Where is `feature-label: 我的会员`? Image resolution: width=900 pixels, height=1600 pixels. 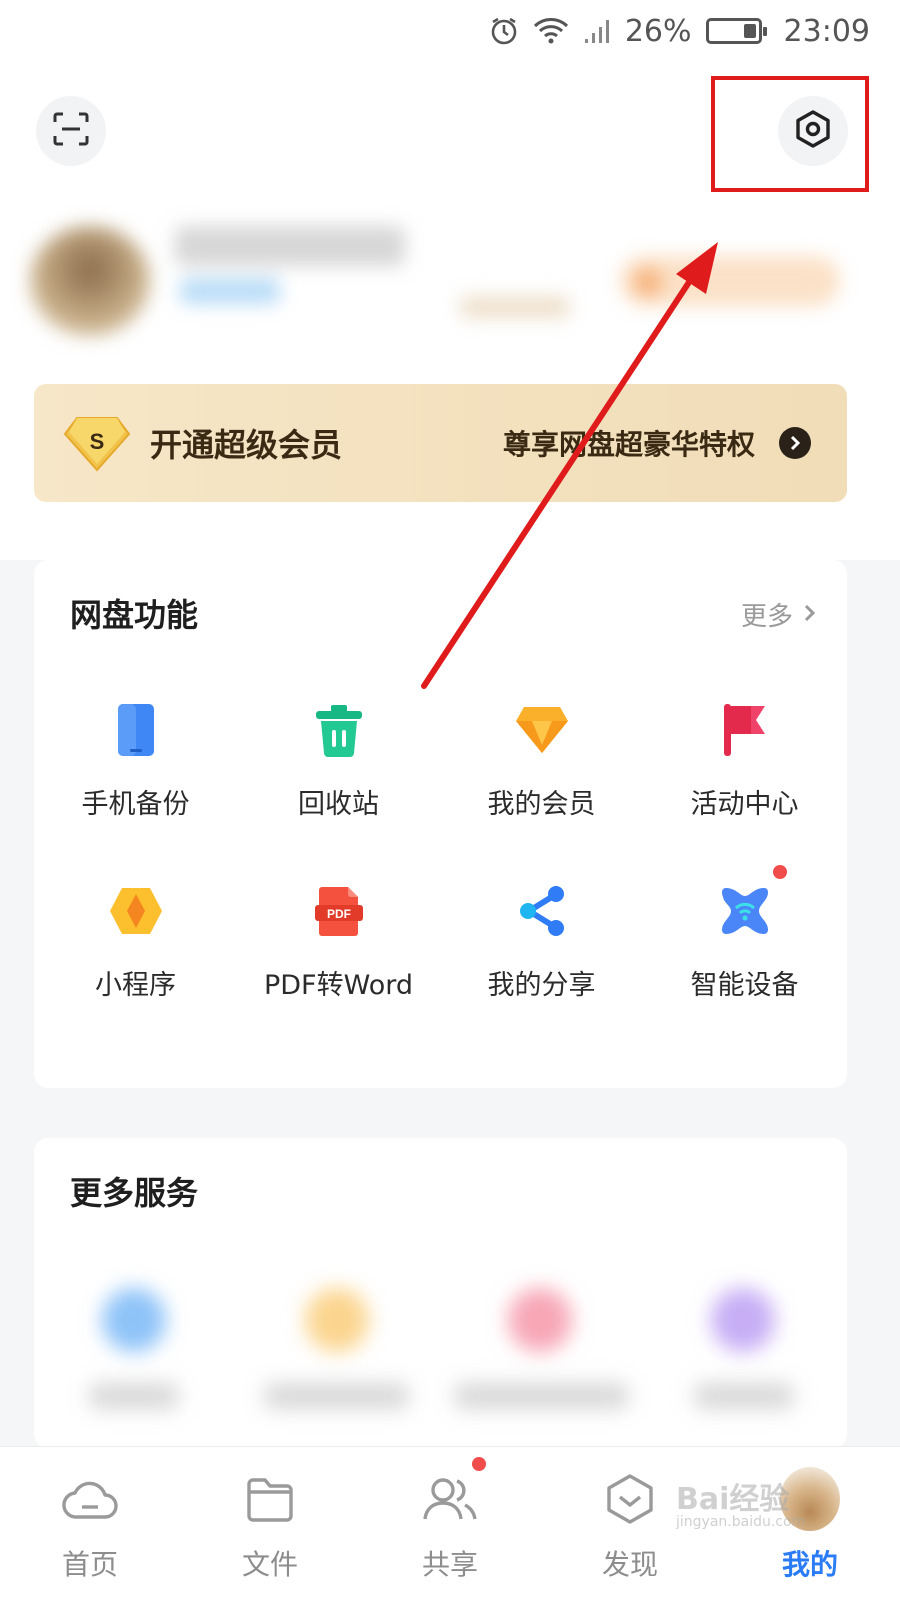
feature-label: 我的会员 is located at coordinates (541, 804).